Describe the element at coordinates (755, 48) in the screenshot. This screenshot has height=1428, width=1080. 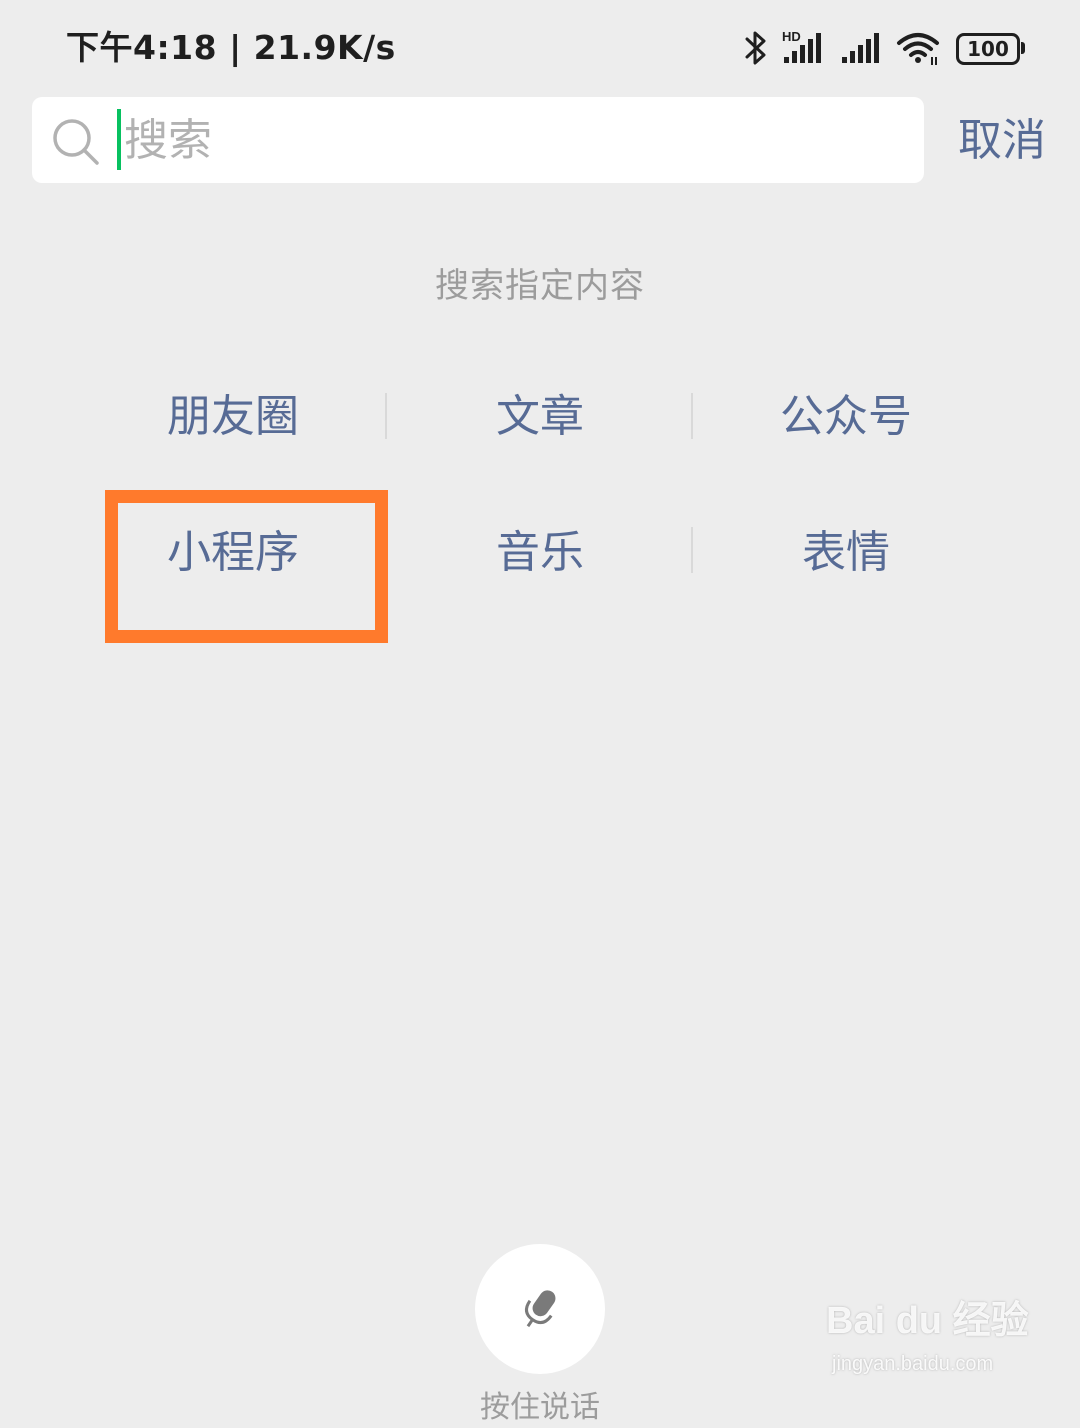
I see `bluetooth-icon` at that location.